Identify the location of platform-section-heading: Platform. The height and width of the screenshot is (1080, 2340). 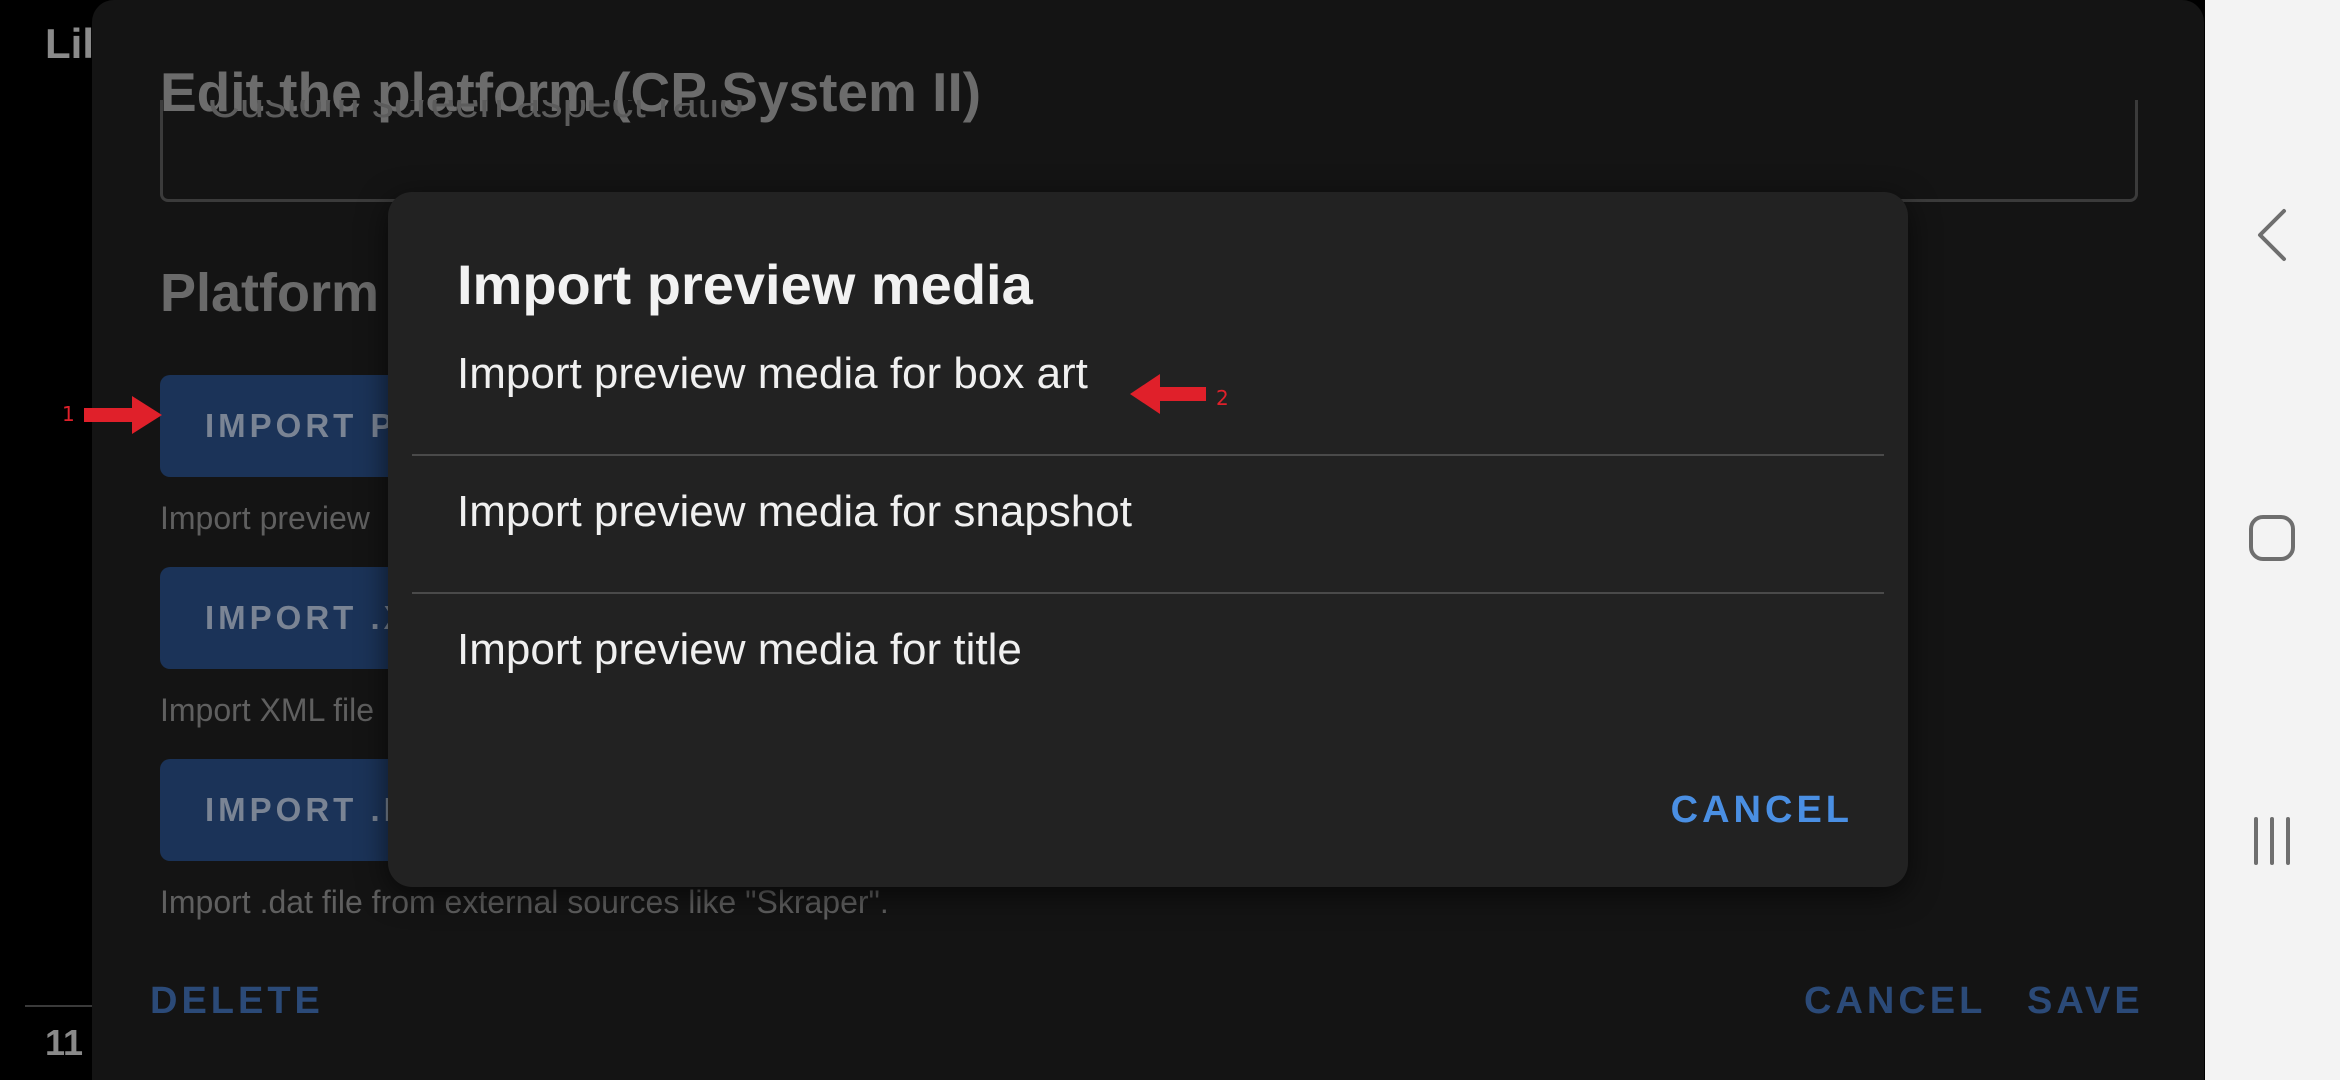
(270, 293).